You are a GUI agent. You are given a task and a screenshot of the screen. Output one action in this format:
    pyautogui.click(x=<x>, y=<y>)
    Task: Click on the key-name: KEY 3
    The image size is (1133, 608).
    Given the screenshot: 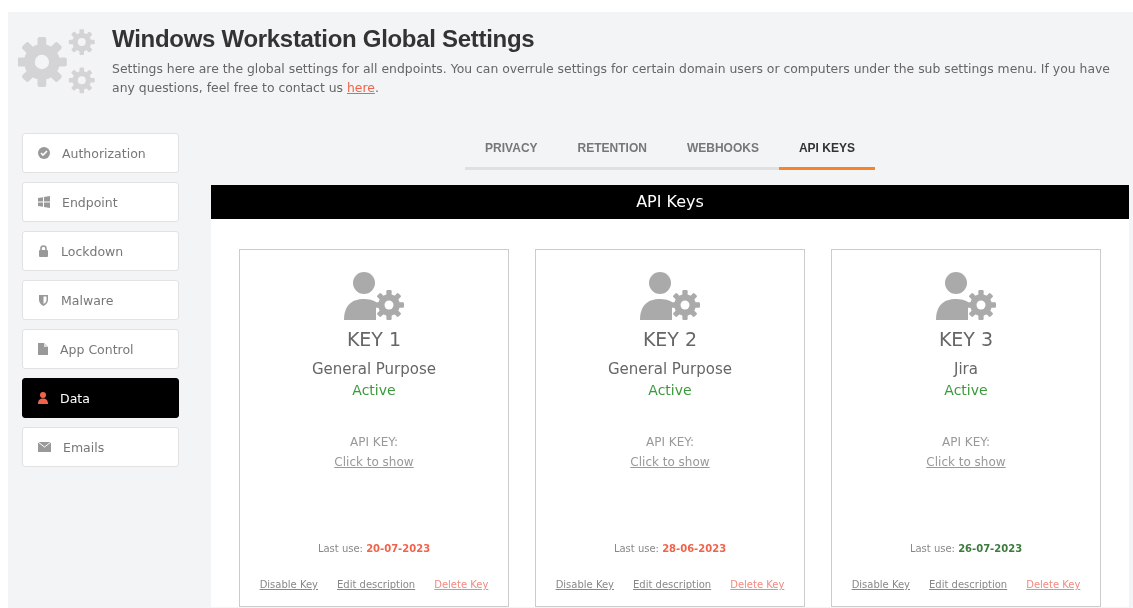 What is the action you would take?
    pyautogui.click(x=966, y=339)
    